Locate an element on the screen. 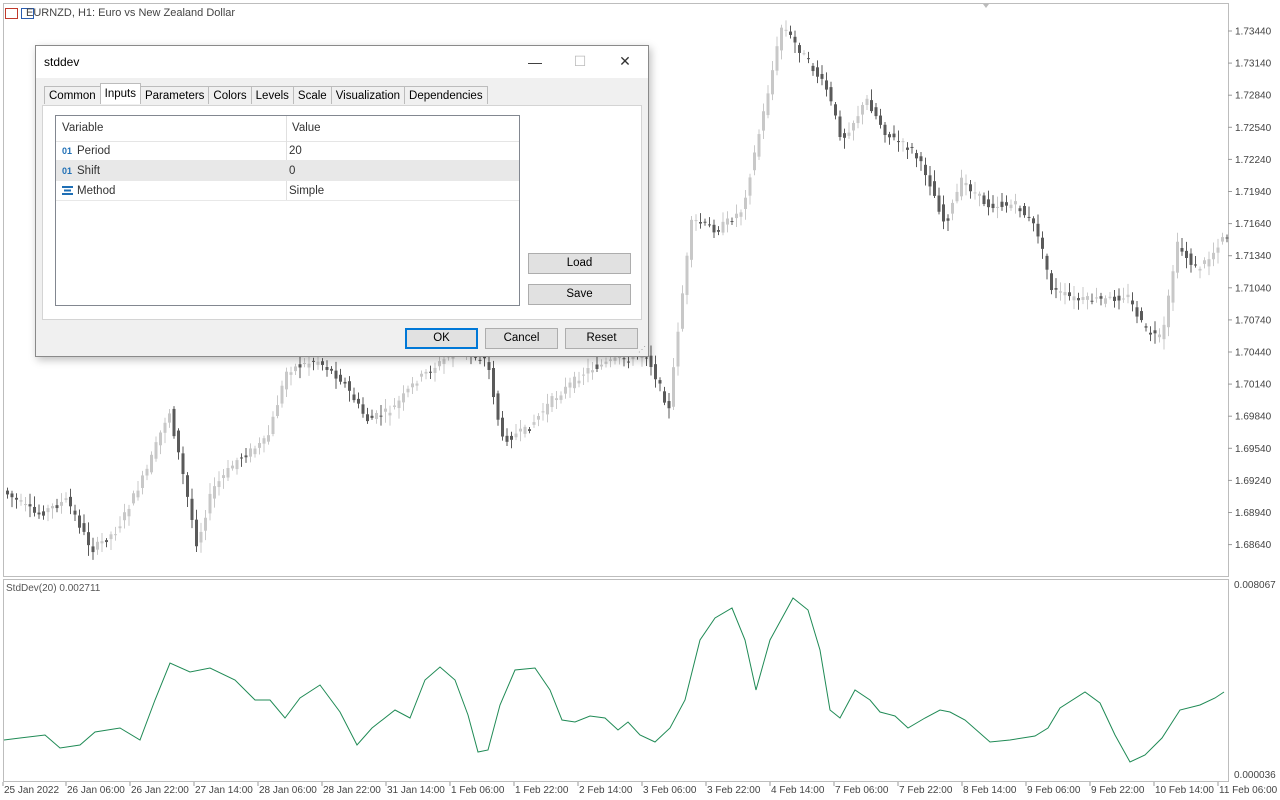  tab-inputs: Inputs is located at coordinates (120, 93).